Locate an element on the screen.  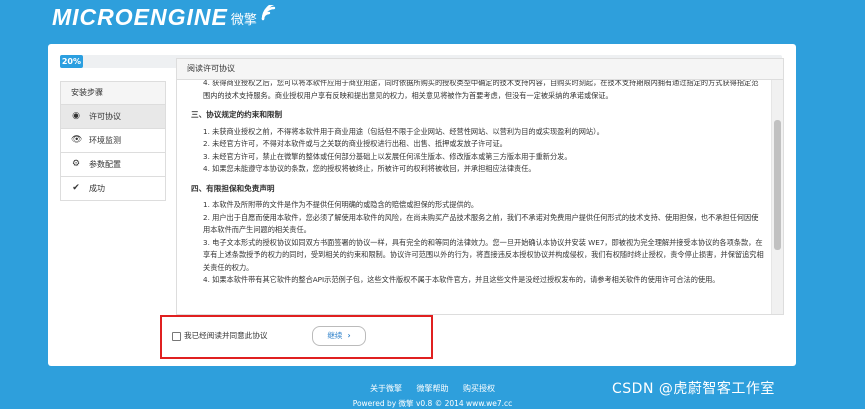
step-label: 参数配置 is located at coordinates (105, 164).